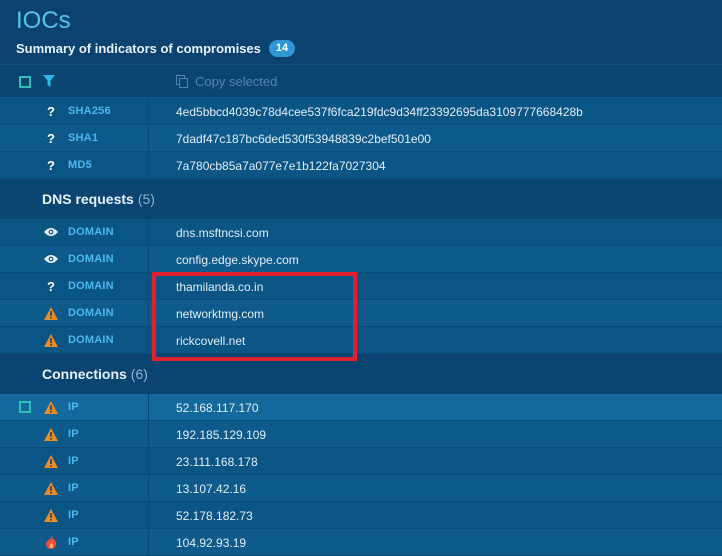  What do you see at coordinates (80, 165) in the screenshot?
I see `ioc-type: MD5` at bounding box center [80, 165].